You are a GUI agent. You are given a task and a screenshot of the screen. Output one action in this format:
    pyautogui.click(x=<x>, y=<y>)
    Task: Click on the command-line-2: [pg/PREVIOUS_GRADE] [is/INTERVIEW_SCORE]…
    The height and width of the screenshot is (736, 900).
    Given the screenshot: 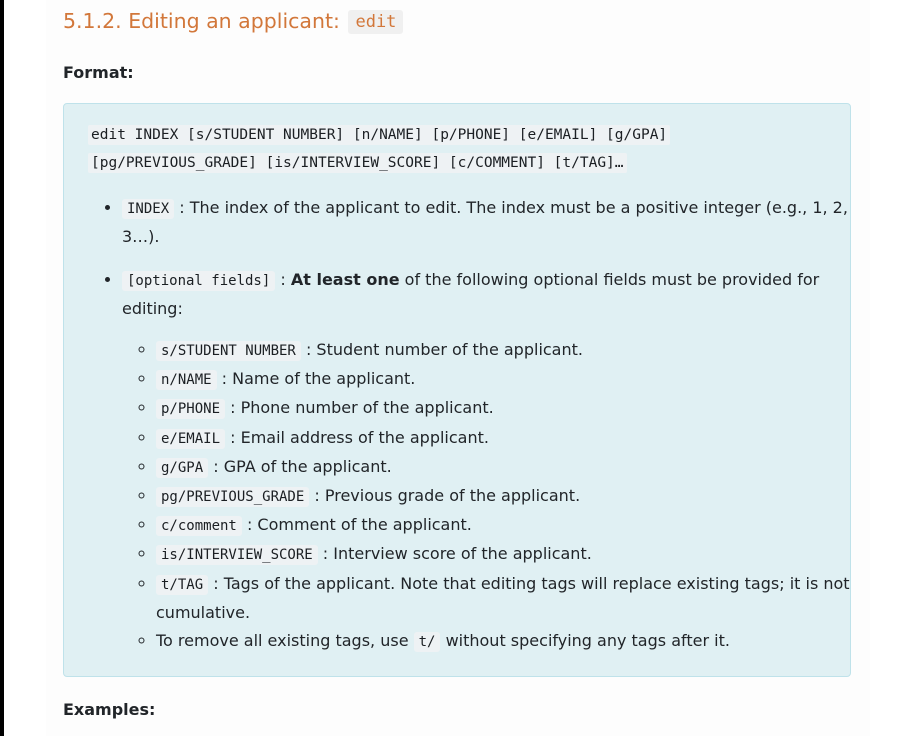 What is the action you would take?
    pyautogui.click(x=357, y=163)
    